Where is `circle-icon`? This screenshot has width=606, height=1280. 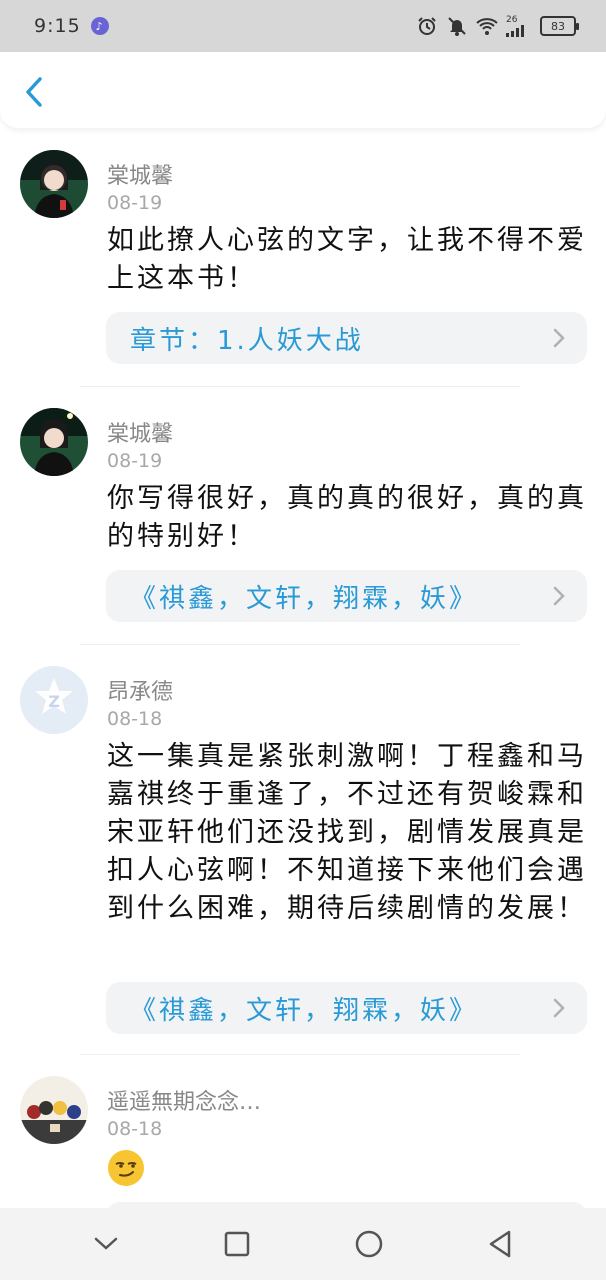
circle-icon is located at coordinates (368, 1244).